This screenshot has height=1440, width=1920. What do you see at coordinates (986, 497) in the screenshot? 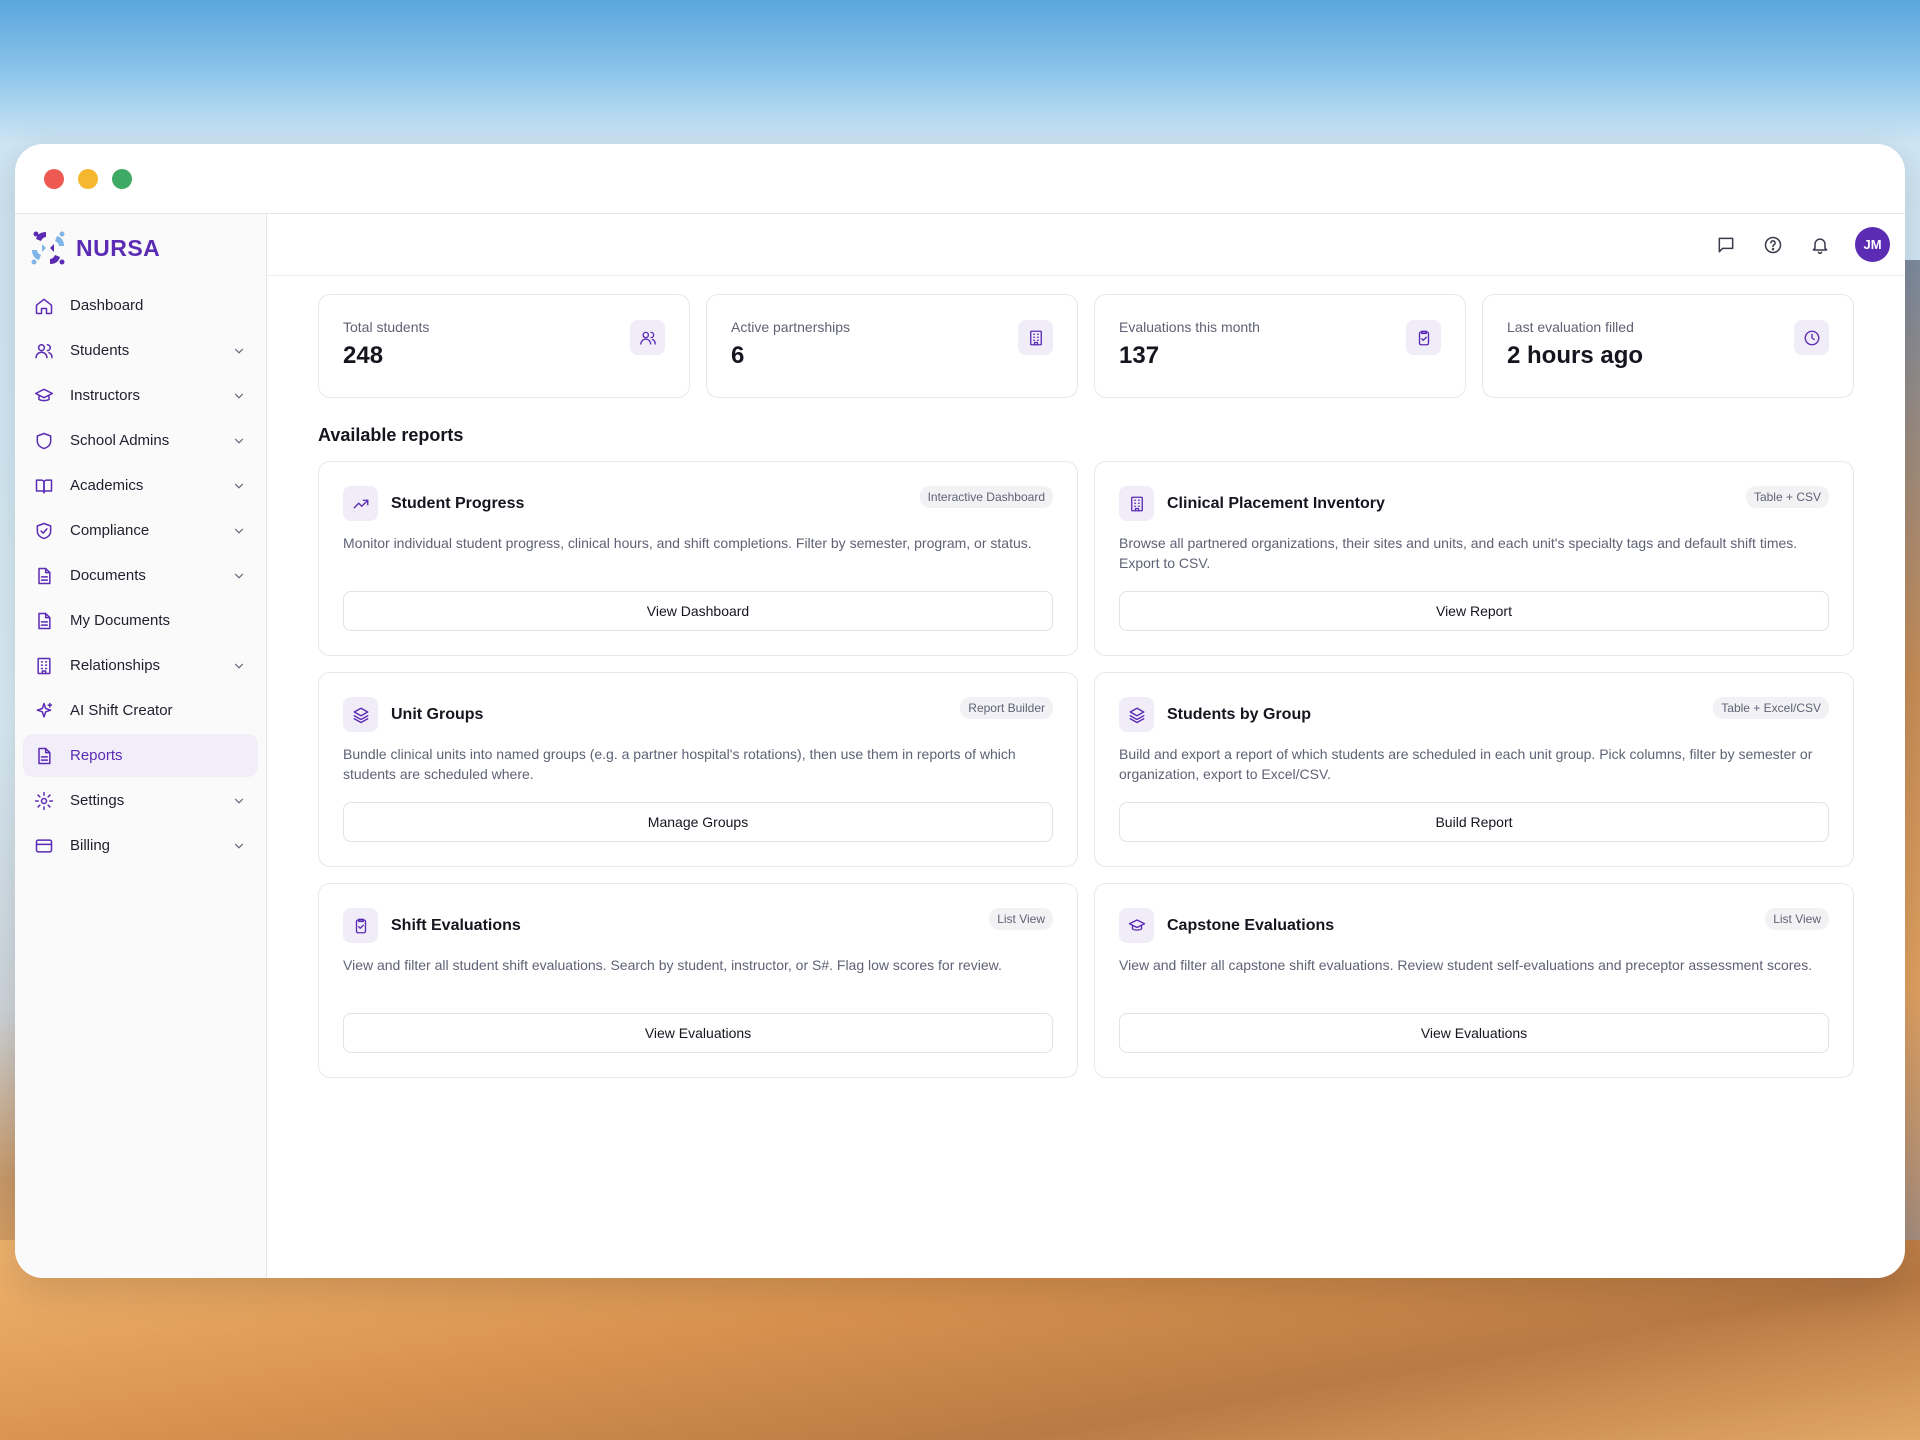
I see `report-badge: Interactive Dashboard` at bounding box center [986, 497].